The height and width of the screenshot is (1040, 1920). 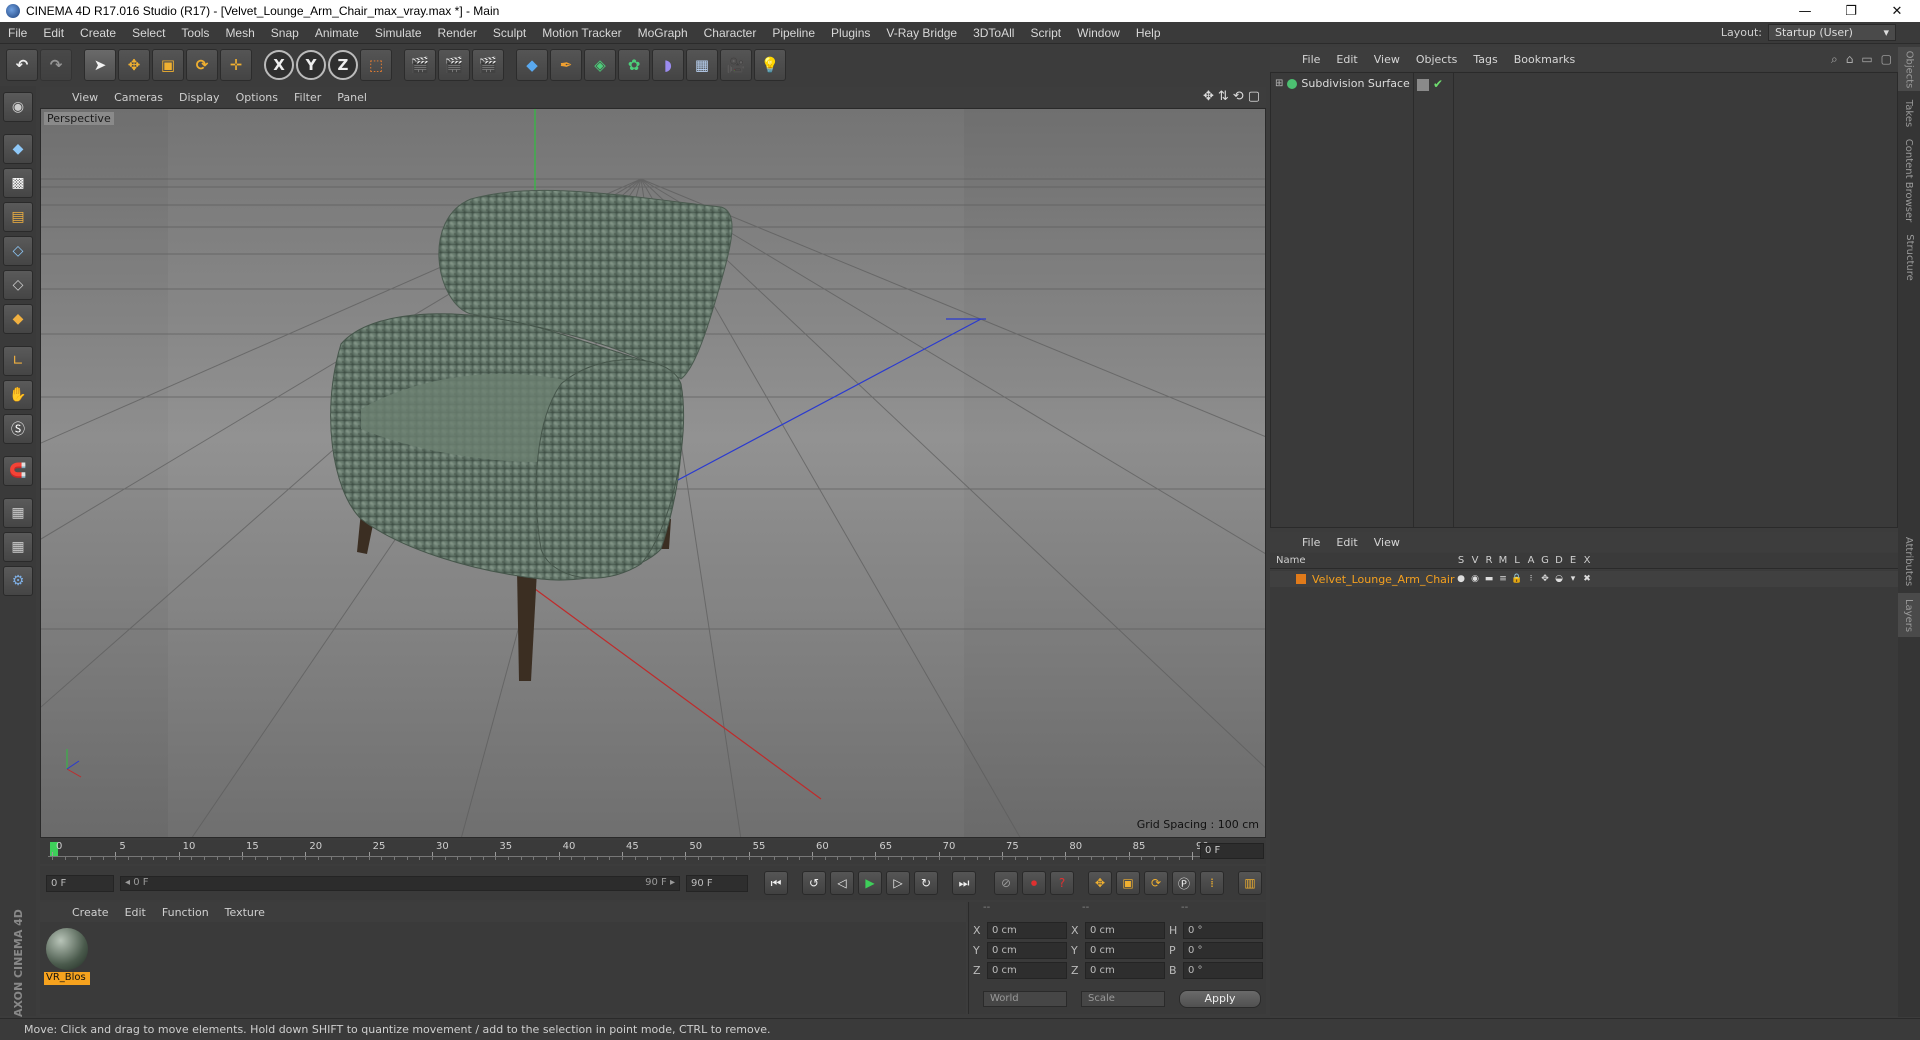 What do you see at coordinates (1342, 83) in the screenshot?
I see `object-row: ⊞ Subdivision Surface` at bounding box center [1342, 83].